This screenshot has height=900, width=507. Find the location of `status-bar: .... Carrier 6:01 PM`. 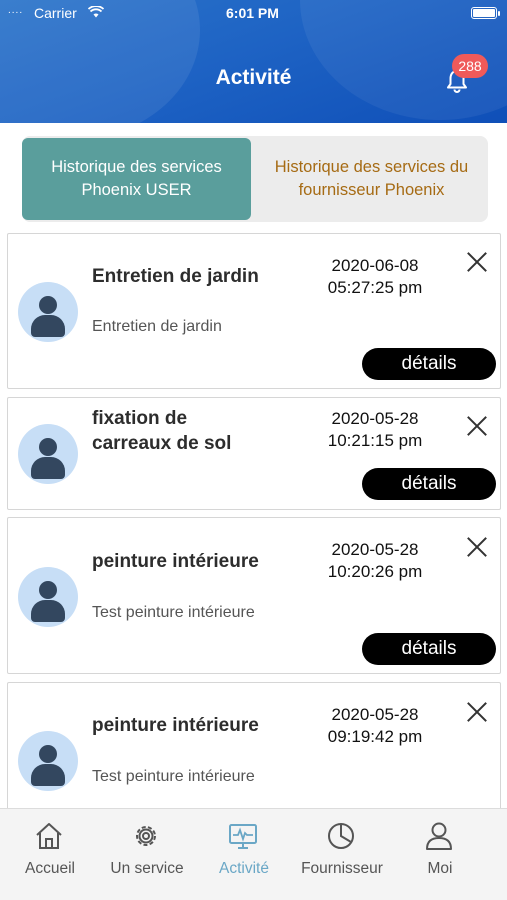

status-bar: .... Carrier 6:01 PM is located at coordinates (253, 14).